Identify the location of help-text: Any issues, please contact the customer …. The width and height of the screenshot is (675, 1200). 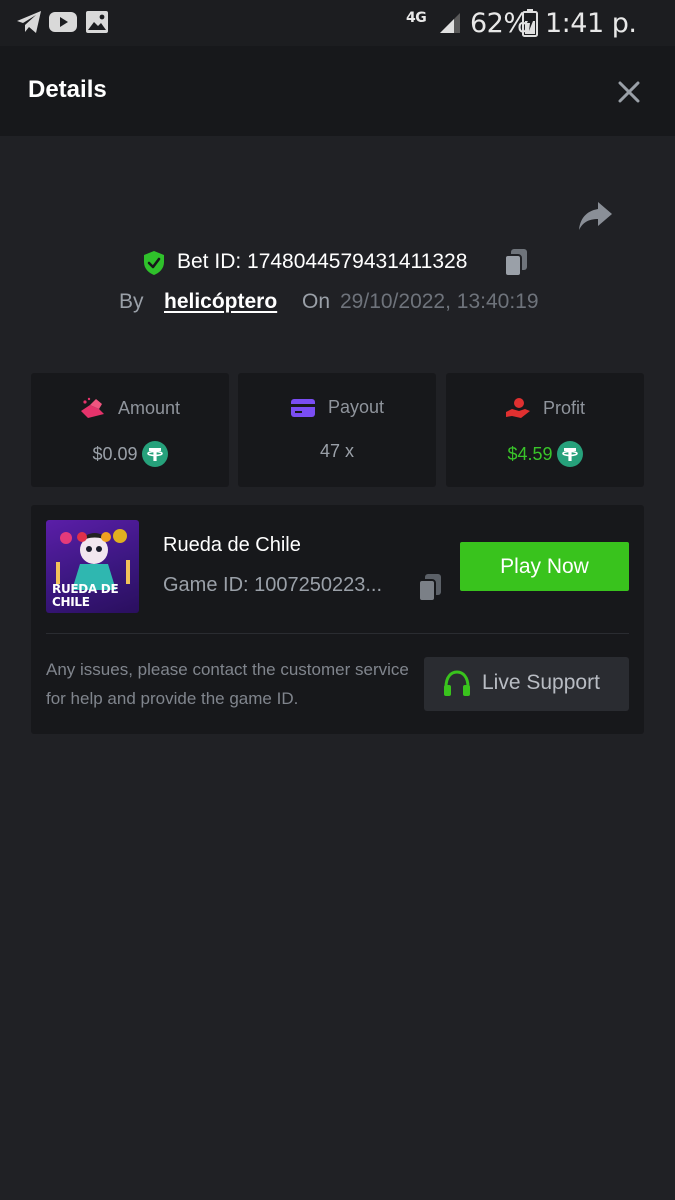
(227, 684).